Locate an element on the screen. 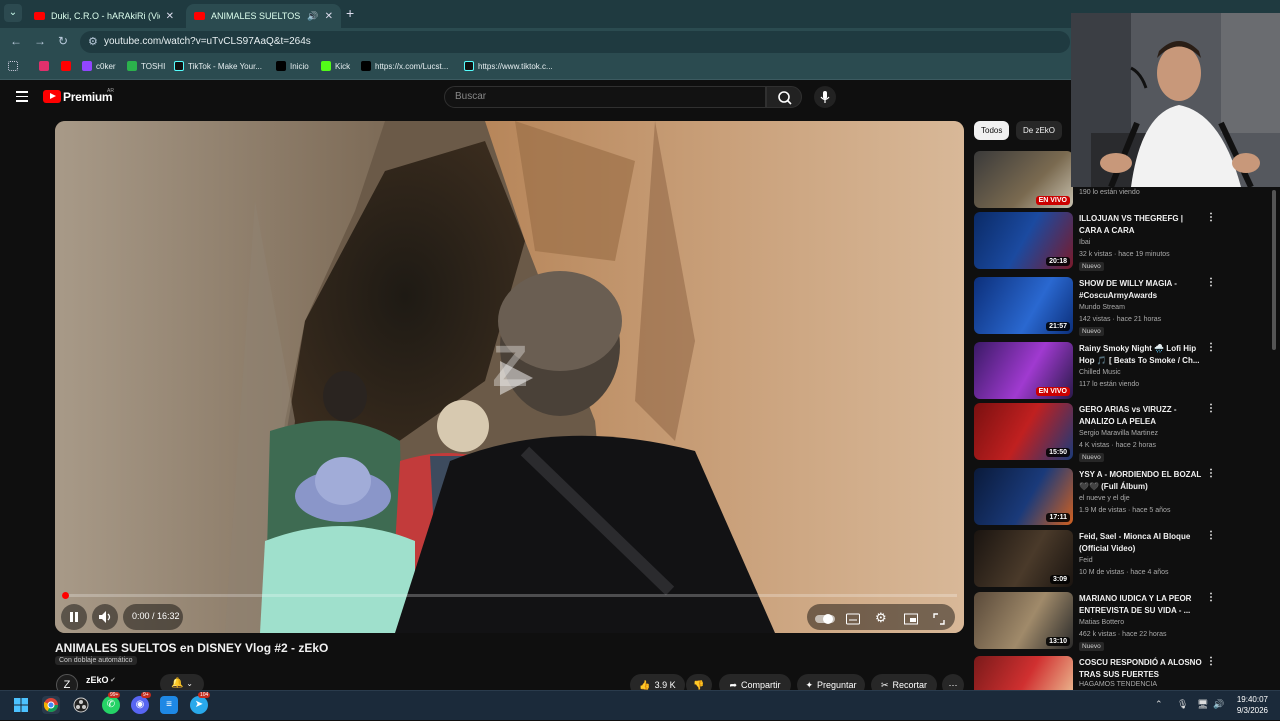 The height and width of the screenshot is (721, 1280). new-tab-button: + is located at coordinates (350, 13).